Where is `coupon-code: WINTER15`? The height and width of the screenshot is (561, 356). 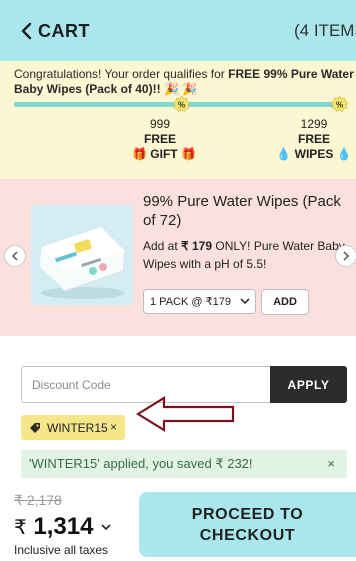 coupon-code: WINTER15 is located at coordinates (77, 427).